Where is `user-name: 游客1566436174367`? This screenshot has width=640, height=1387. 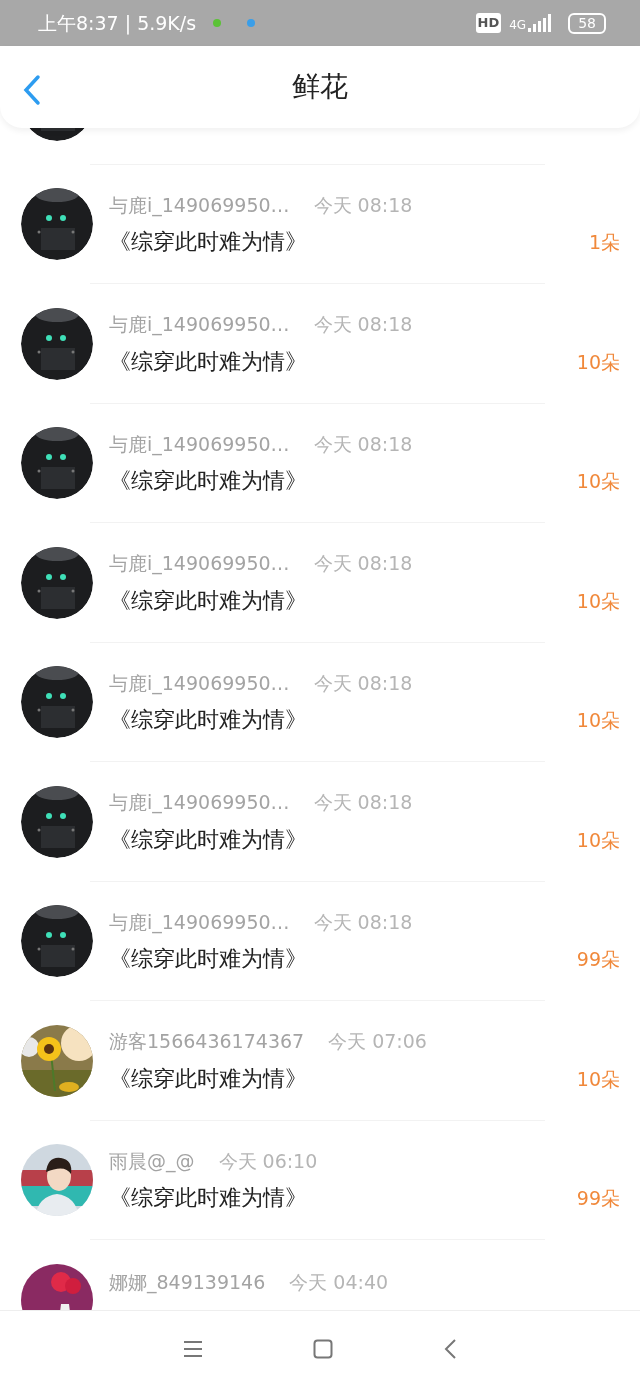
user-name: 游客1566436174367 is located at coordinates (207, 1041).